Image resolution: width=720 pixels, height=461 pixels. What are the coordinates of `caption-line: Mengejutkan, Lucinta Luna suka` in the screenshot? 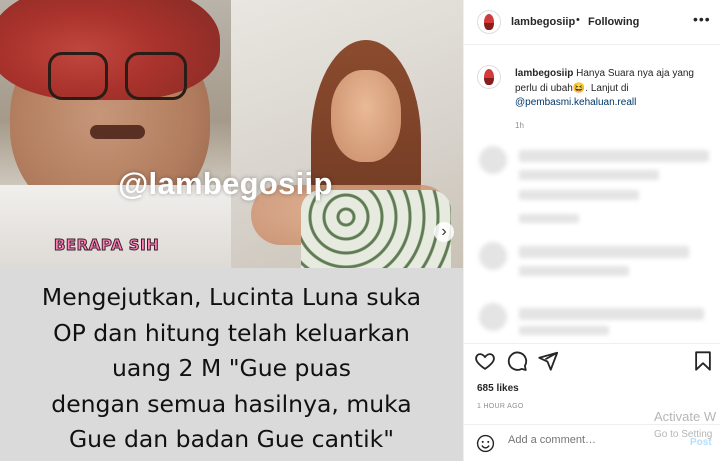 It's located at (231, 297).